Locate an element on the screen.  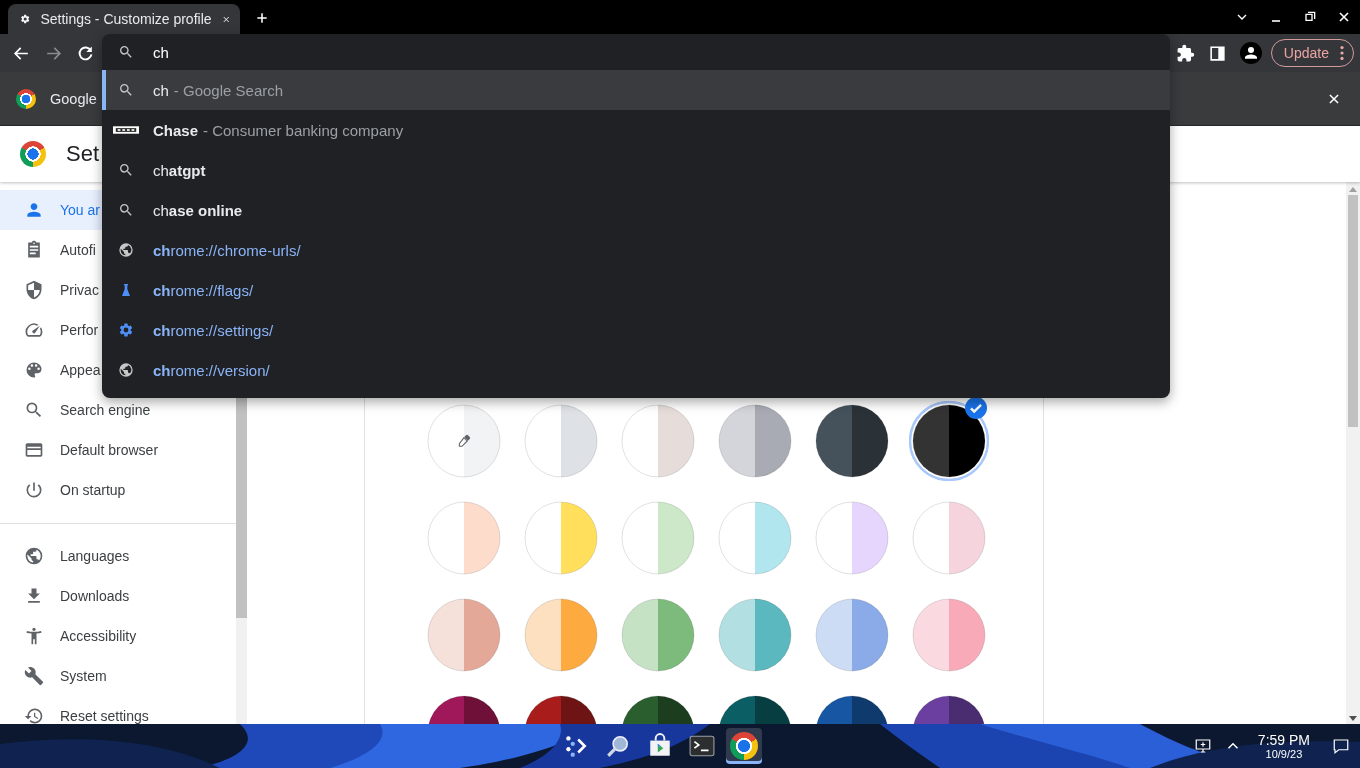
suggestion-text: Chase is located at coordinates (176, 130).